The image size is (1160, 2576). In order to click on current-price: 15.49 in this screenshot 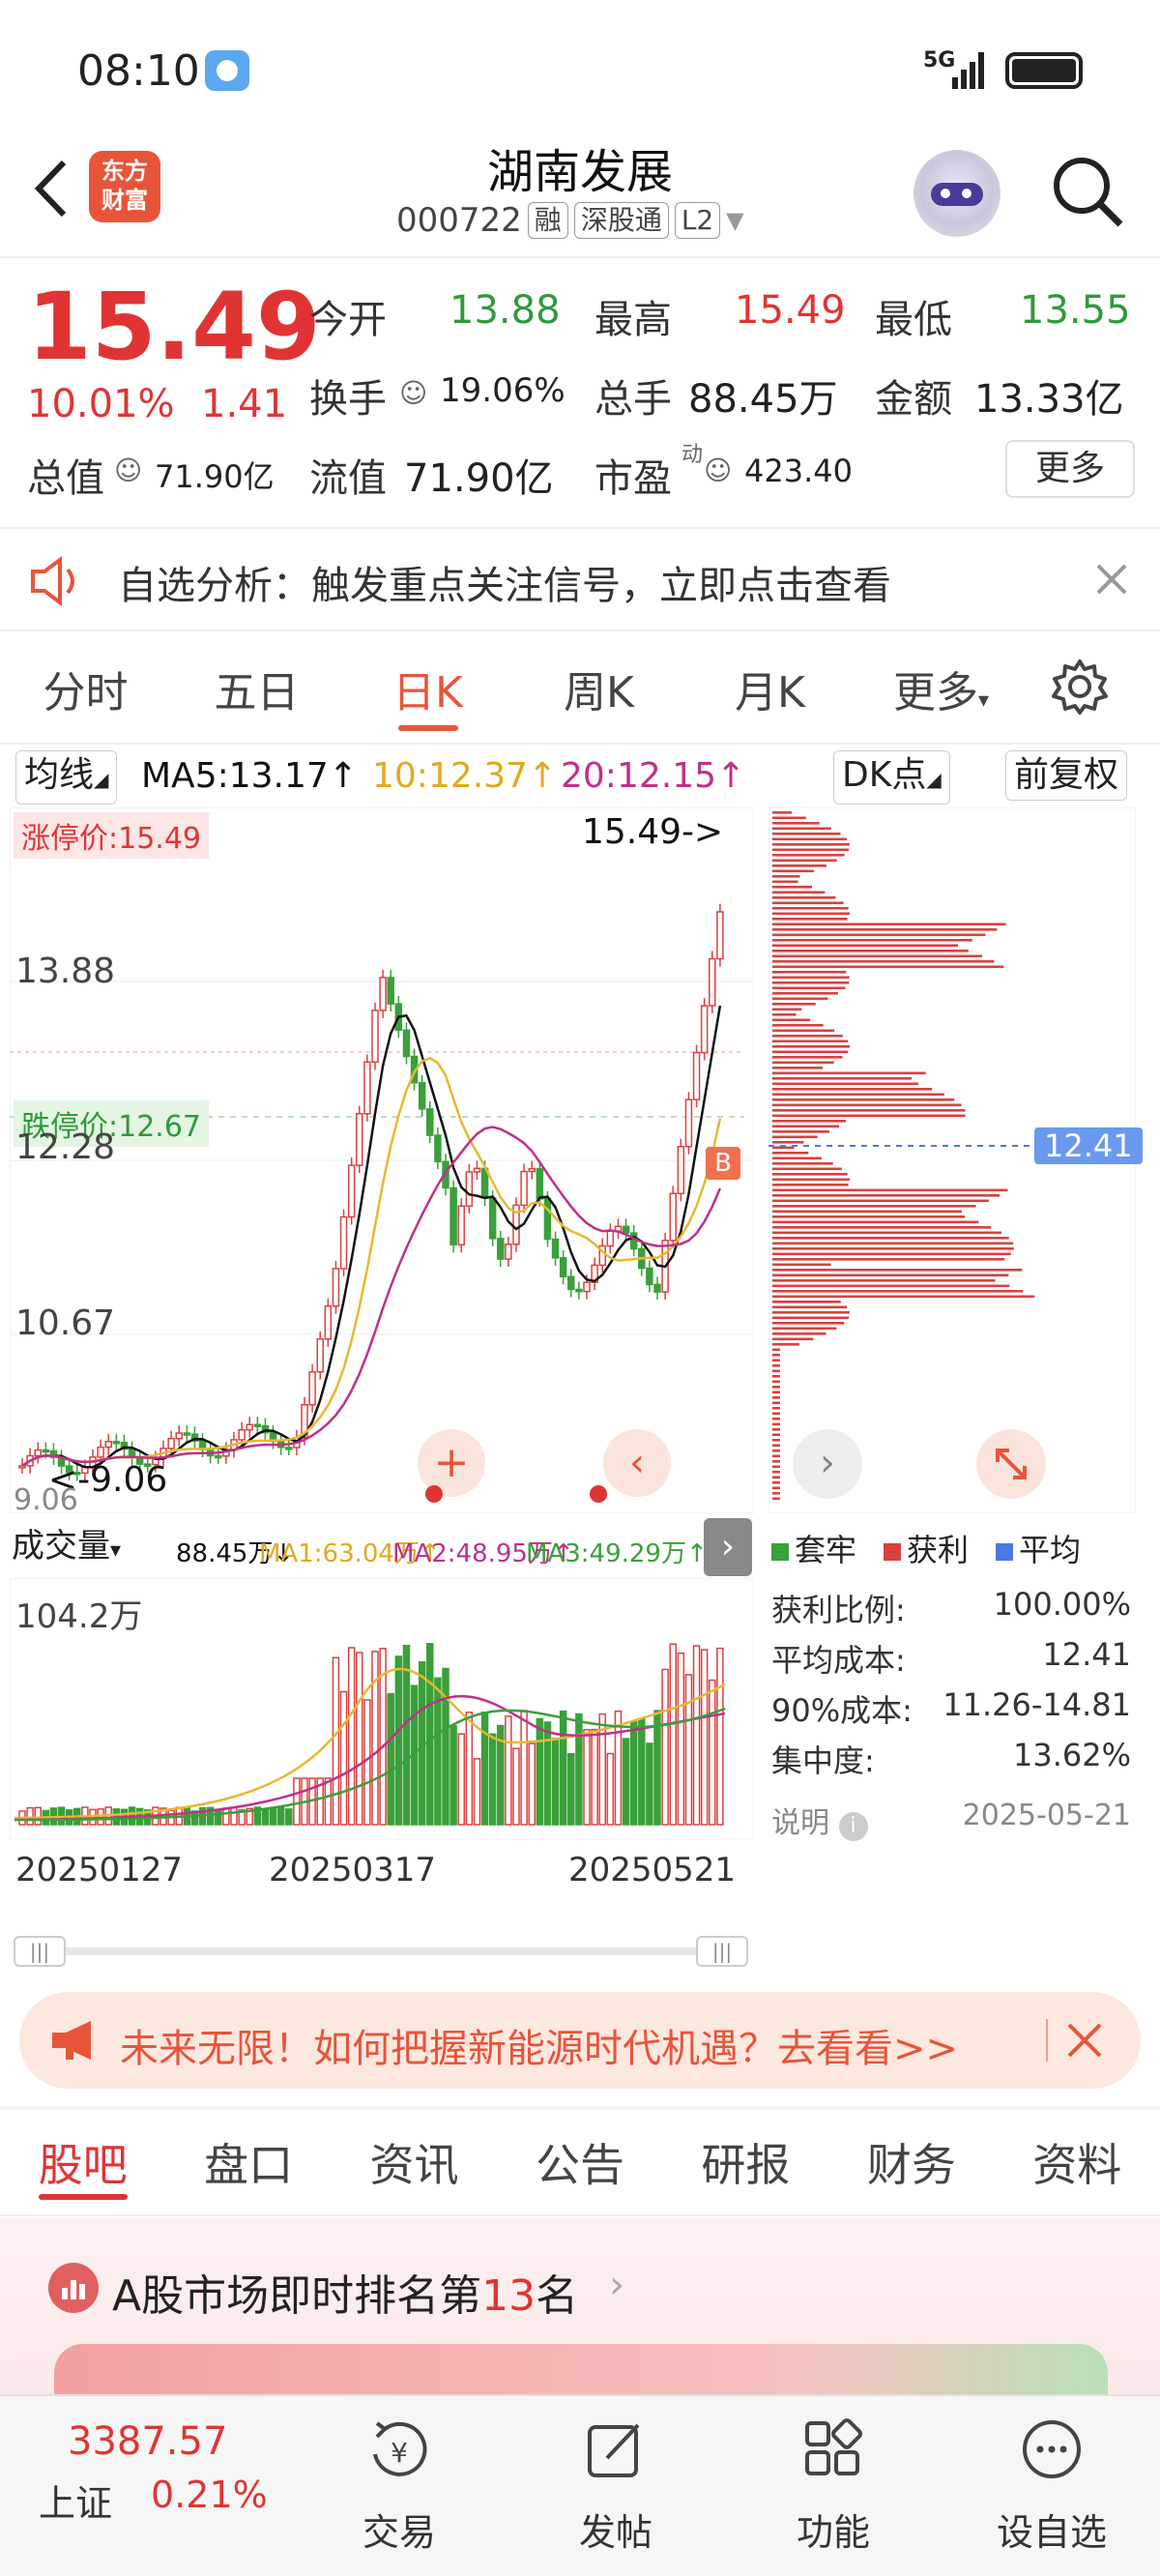, I will do `click(174, 327)`.